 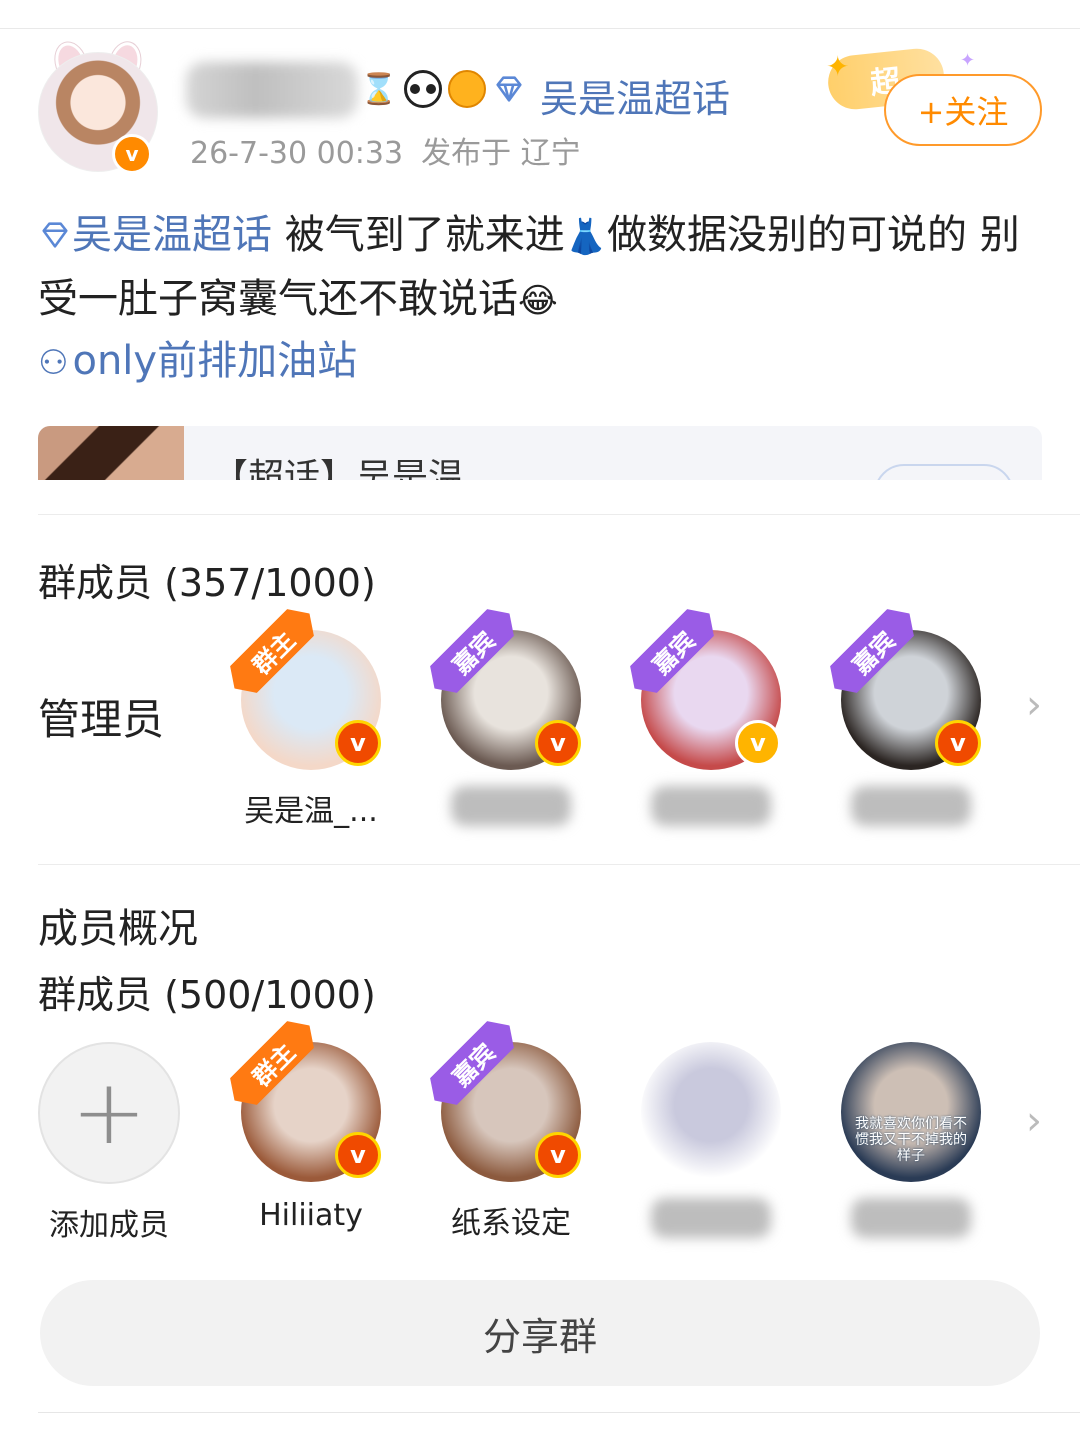 What do you see at coordinates (467, 89) in the screenshot?
I see `pufferfish-icon` at bounding box center [467, 89].